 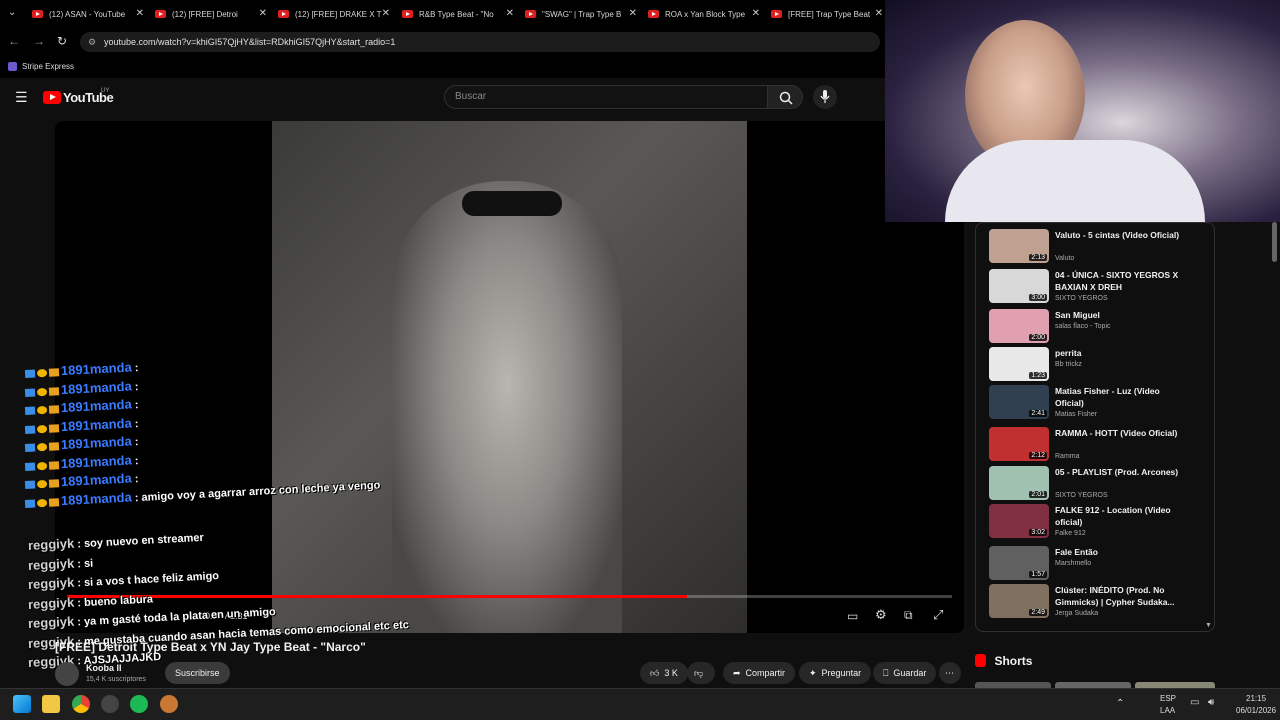 What do you see at coordinates (1068, 364) in the screenshot?
I see `channel-name: Bb trickz` at bounding box center [1068, 364].